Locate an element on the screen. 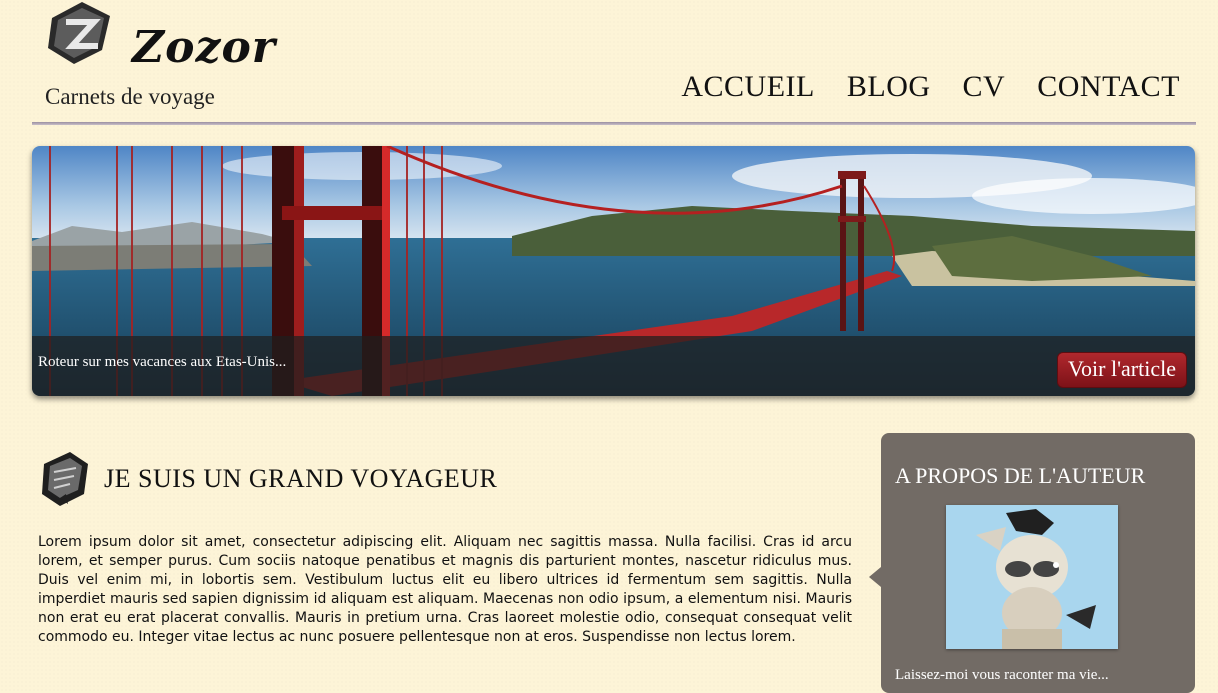  main-nav: ACCUEIL BLOG CV CONTACT is located at coordinates (930, 87).